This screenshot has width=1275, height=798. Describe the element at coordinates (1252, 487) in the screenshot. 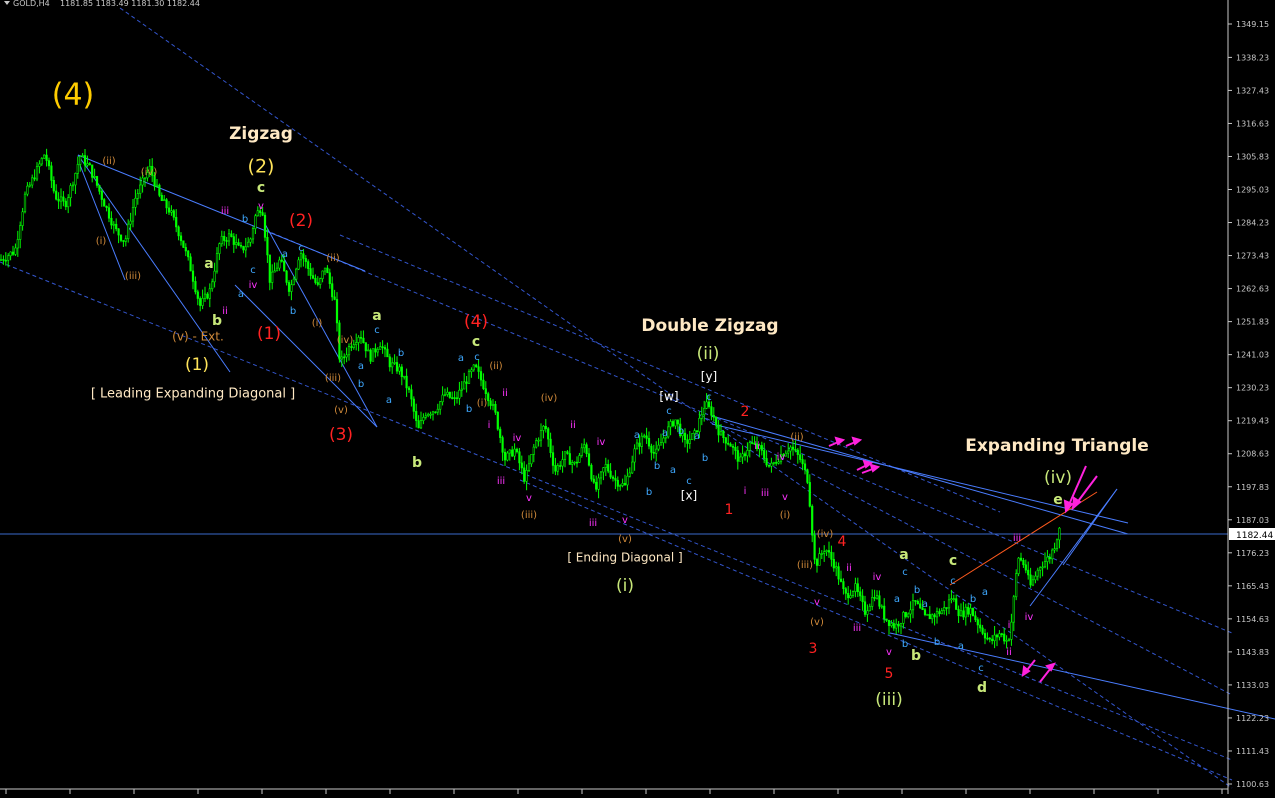

I see `price-tick-label: 1197.83` at that location.